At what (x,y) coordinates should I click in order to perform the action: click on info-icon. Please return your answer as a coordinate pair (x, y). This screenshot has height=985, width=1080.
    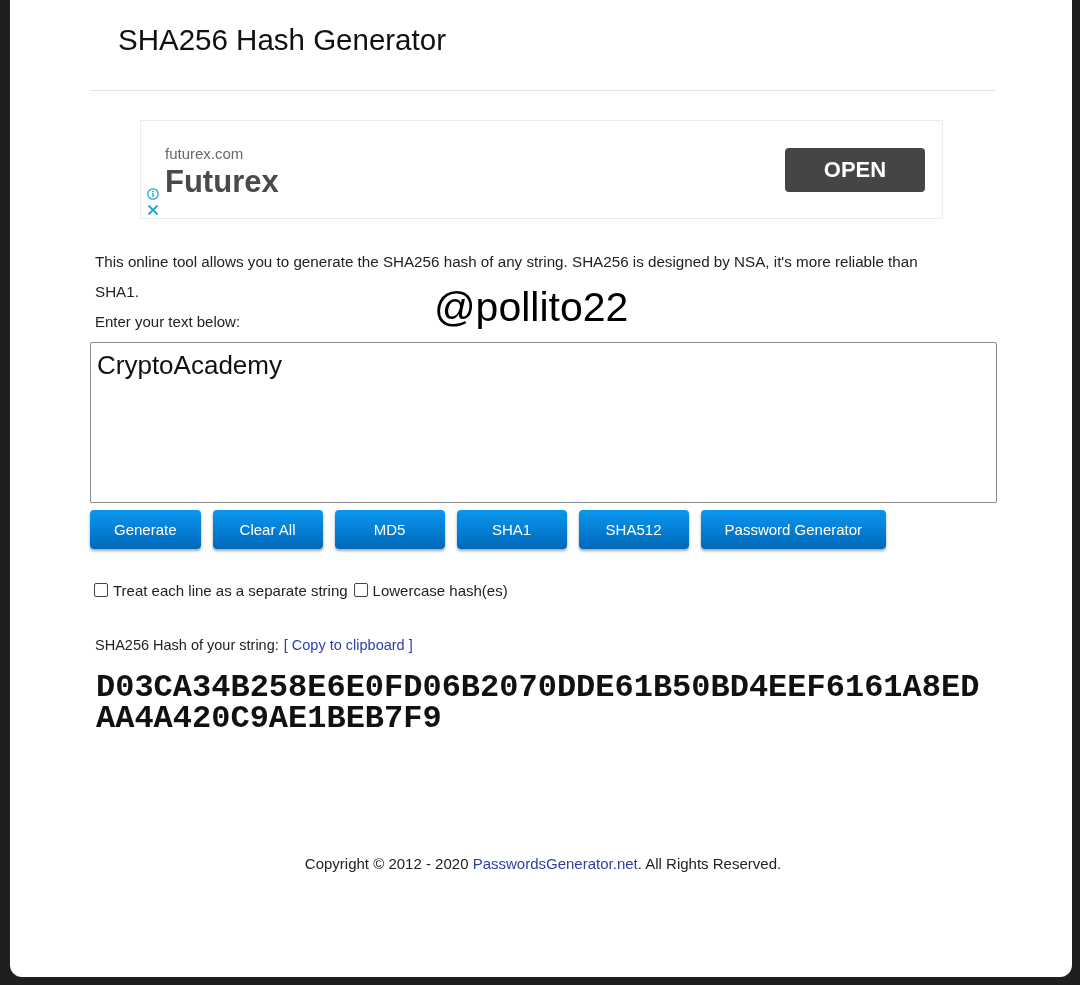
    Looking at the image, I should click on (153, 194).